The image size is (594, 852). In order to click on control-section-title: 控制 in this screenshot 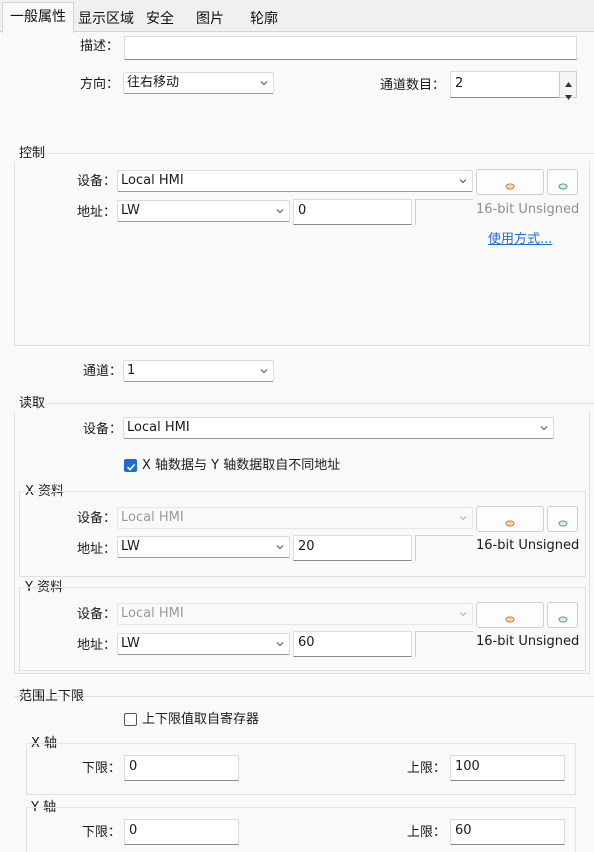, I will do `click(32, 153)`.